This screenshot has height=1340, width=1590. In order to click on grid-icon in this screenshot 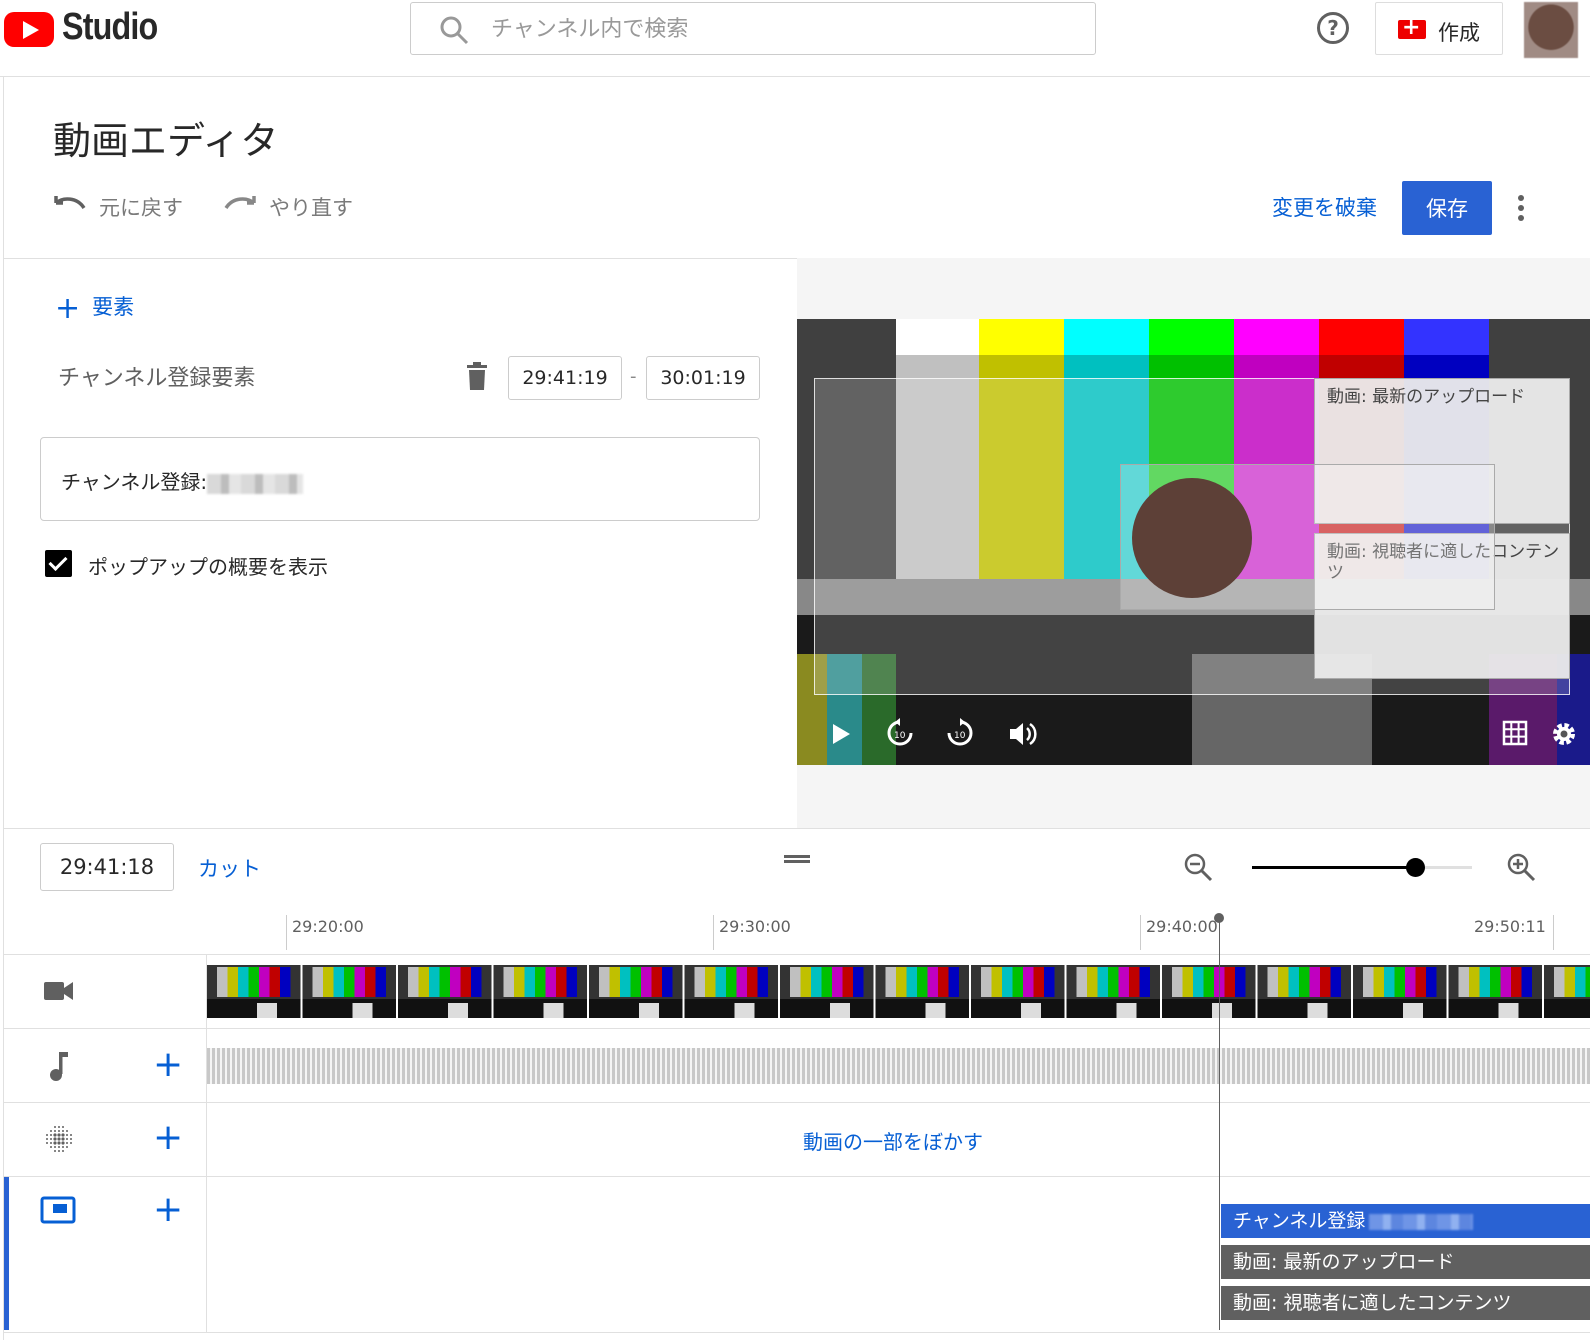, I will do `click(1515, 733)`.